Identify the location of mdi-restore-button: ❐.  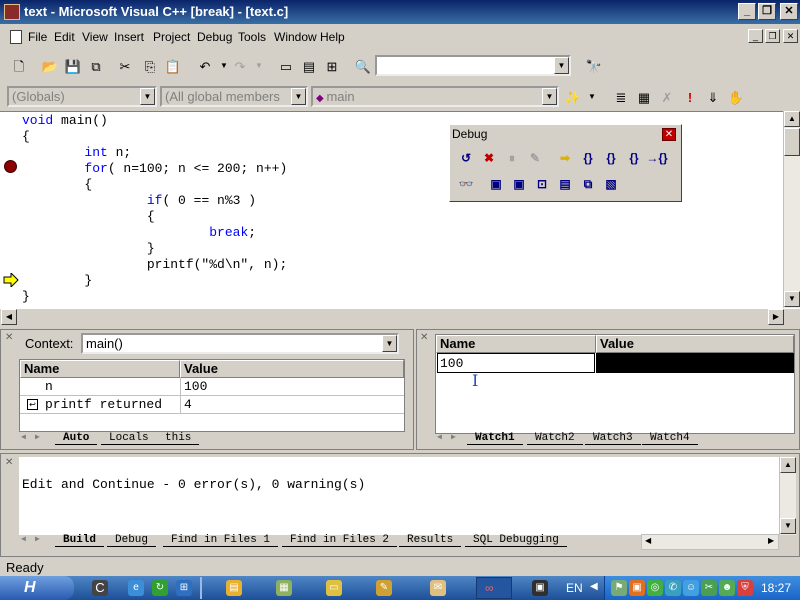
(772, 36).